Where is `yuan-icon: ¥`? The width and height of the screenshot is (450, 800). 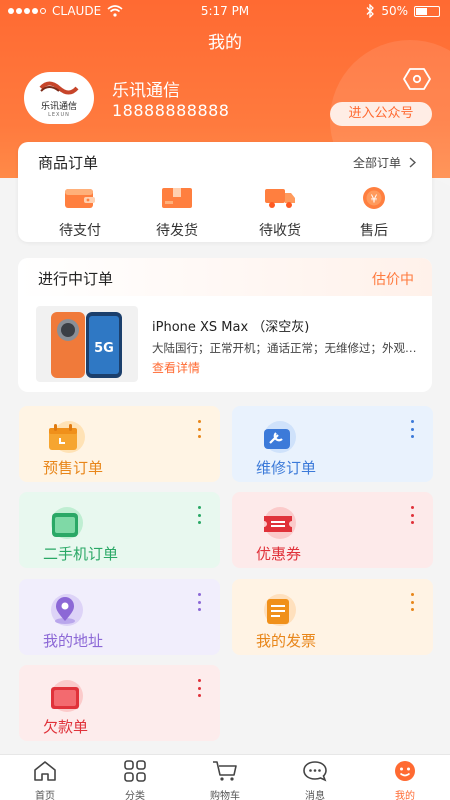 yuan-icon: ¥ is located at coordinates (374, 198).